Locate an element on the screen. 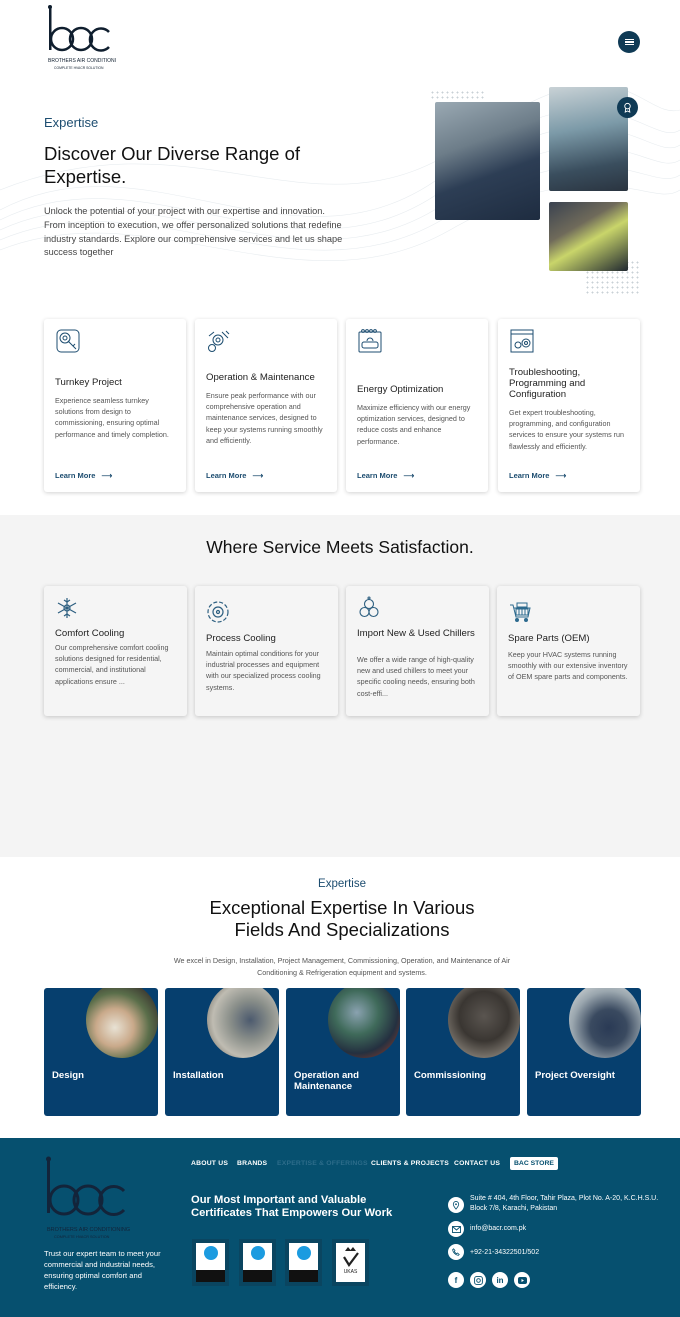 The image size is (680, 1317). expertise-tile-installation: Installation is located at coordinates (222, 1052).